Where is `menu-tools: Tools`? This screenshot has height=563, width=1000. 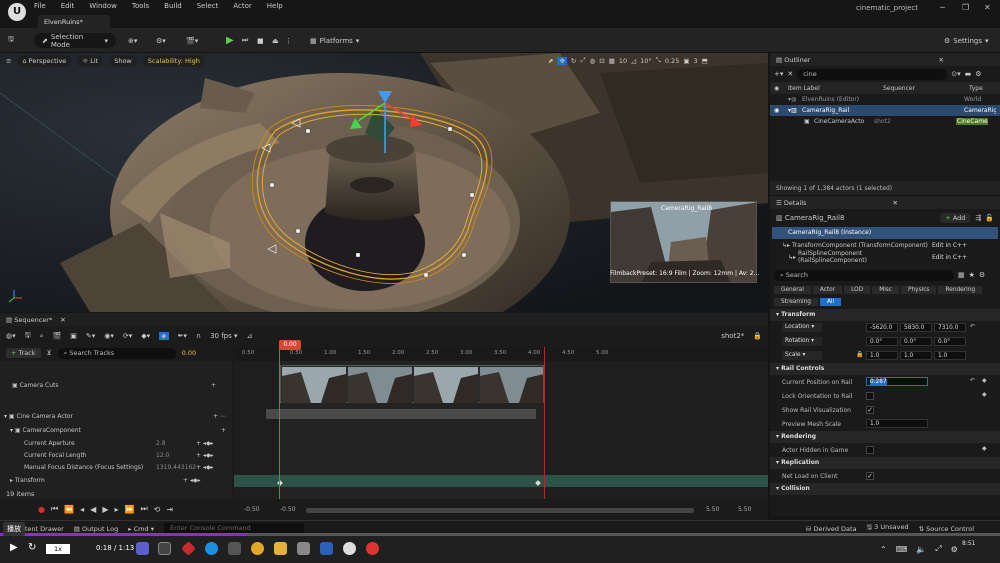
menu-tools: Tools is located at coordinates (140, 6).